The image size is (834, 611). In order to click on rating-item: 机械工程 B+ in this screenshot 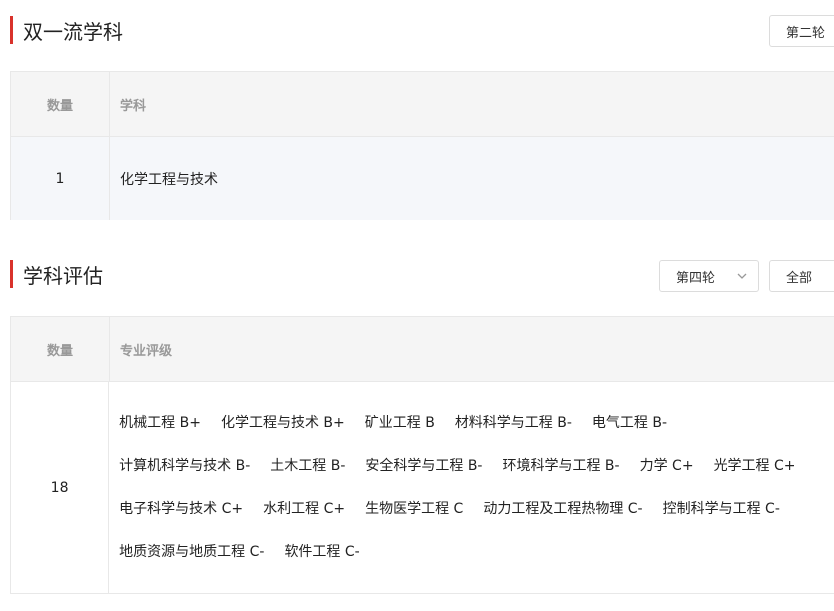, I will do `click(160, 423)`.